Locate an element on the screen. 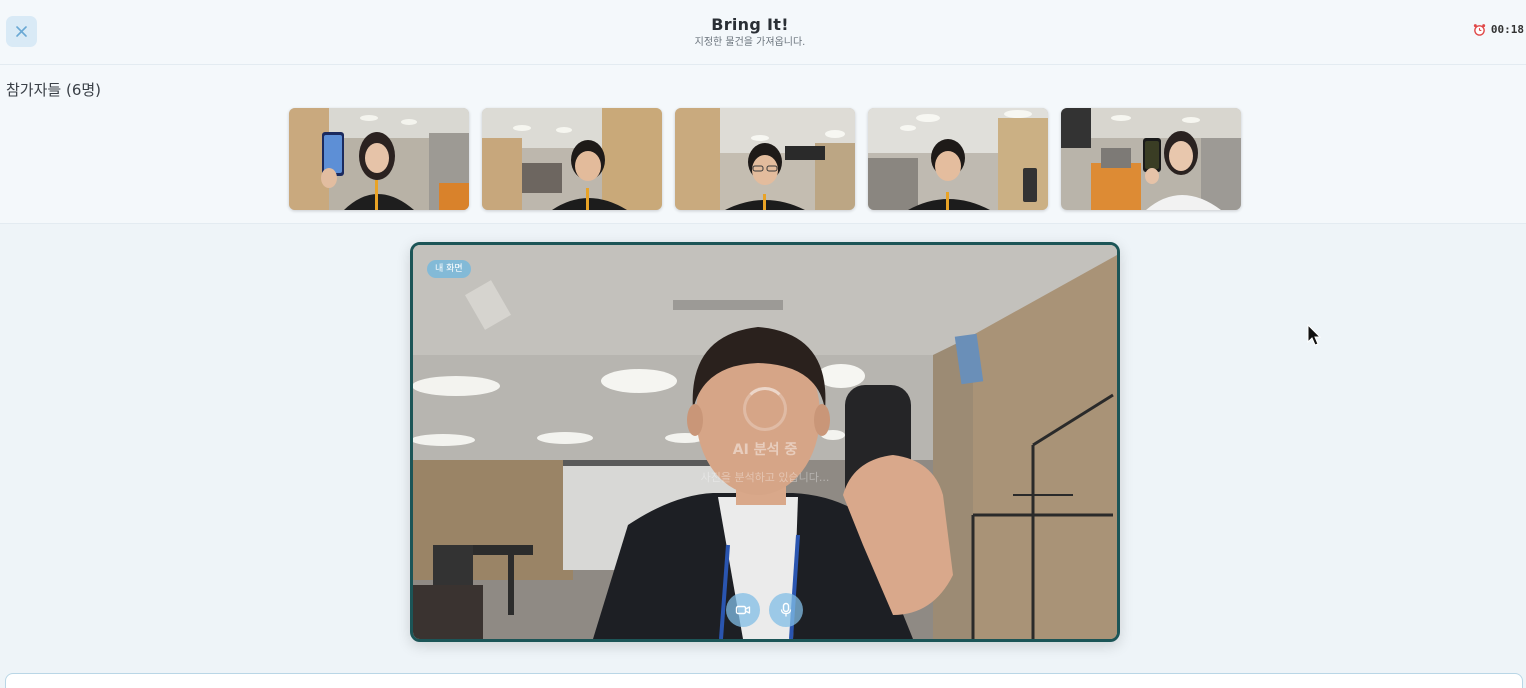 The width and height of the screenshot is (1526, 688). timer: 00:18 is located at coordinates (1498, 29).